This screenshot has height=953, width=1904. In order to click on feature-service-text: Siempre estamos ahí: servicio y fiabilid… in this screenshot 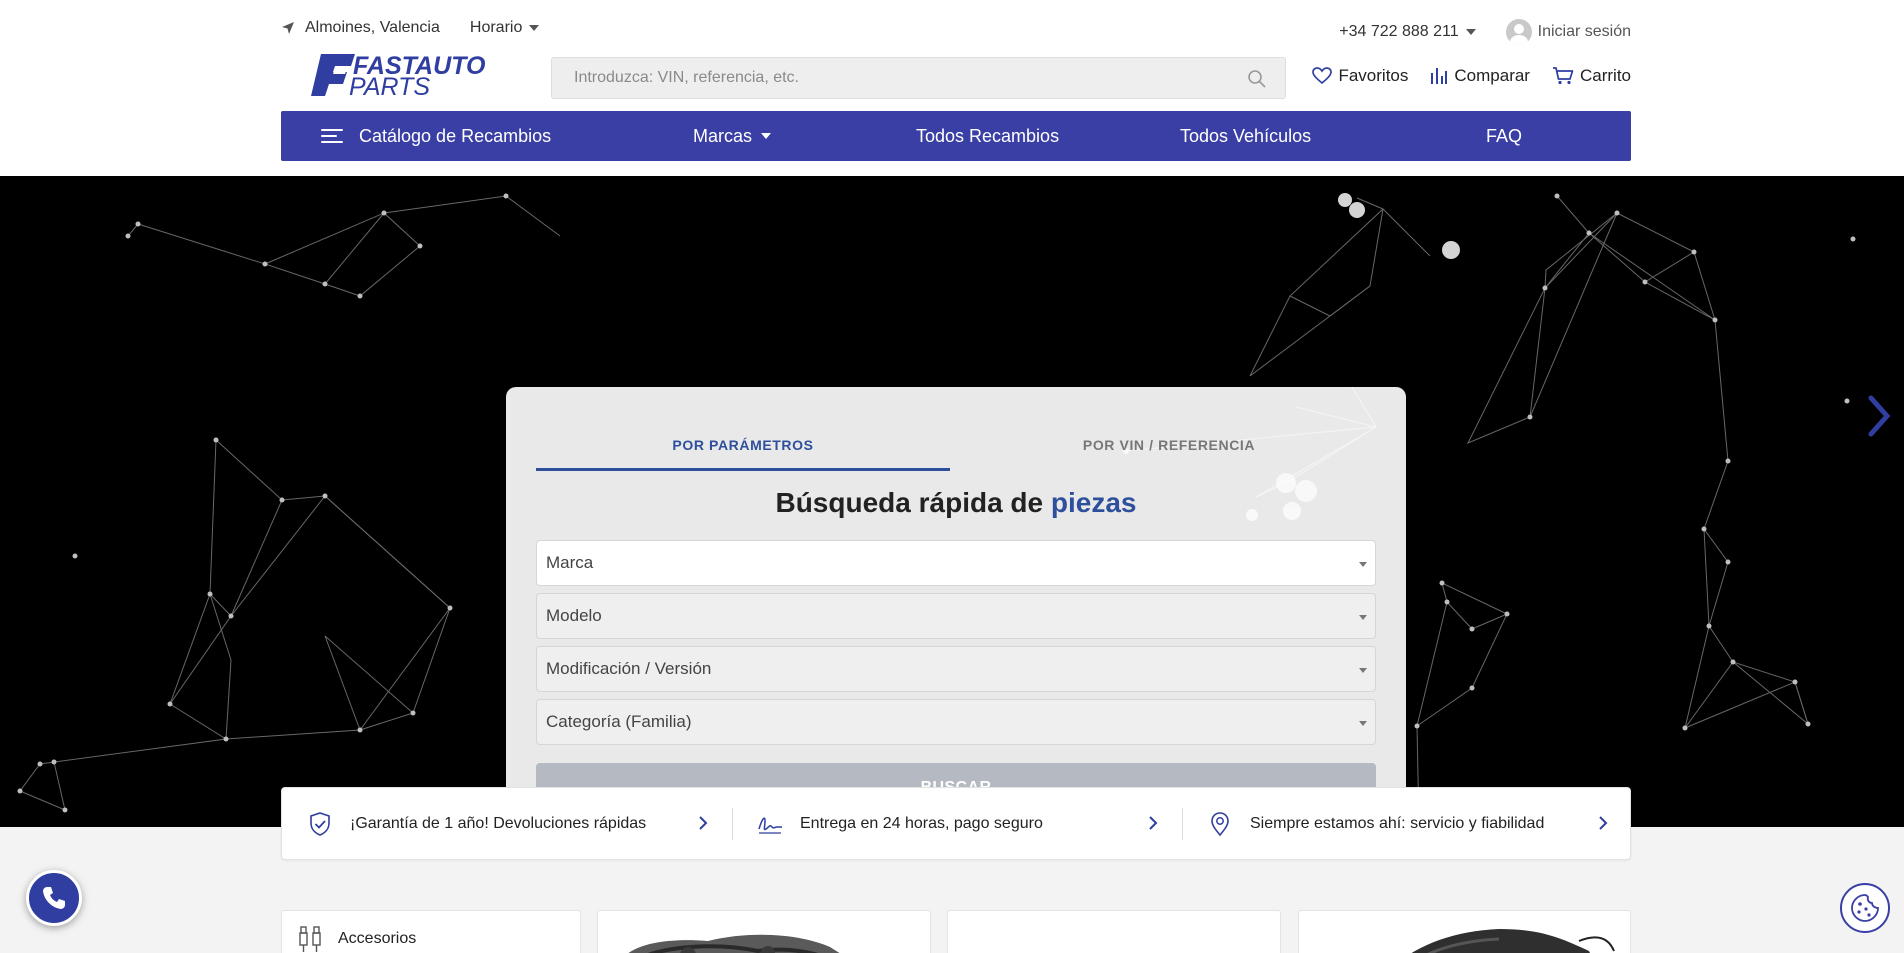, I will do `click(1397, 823)`.